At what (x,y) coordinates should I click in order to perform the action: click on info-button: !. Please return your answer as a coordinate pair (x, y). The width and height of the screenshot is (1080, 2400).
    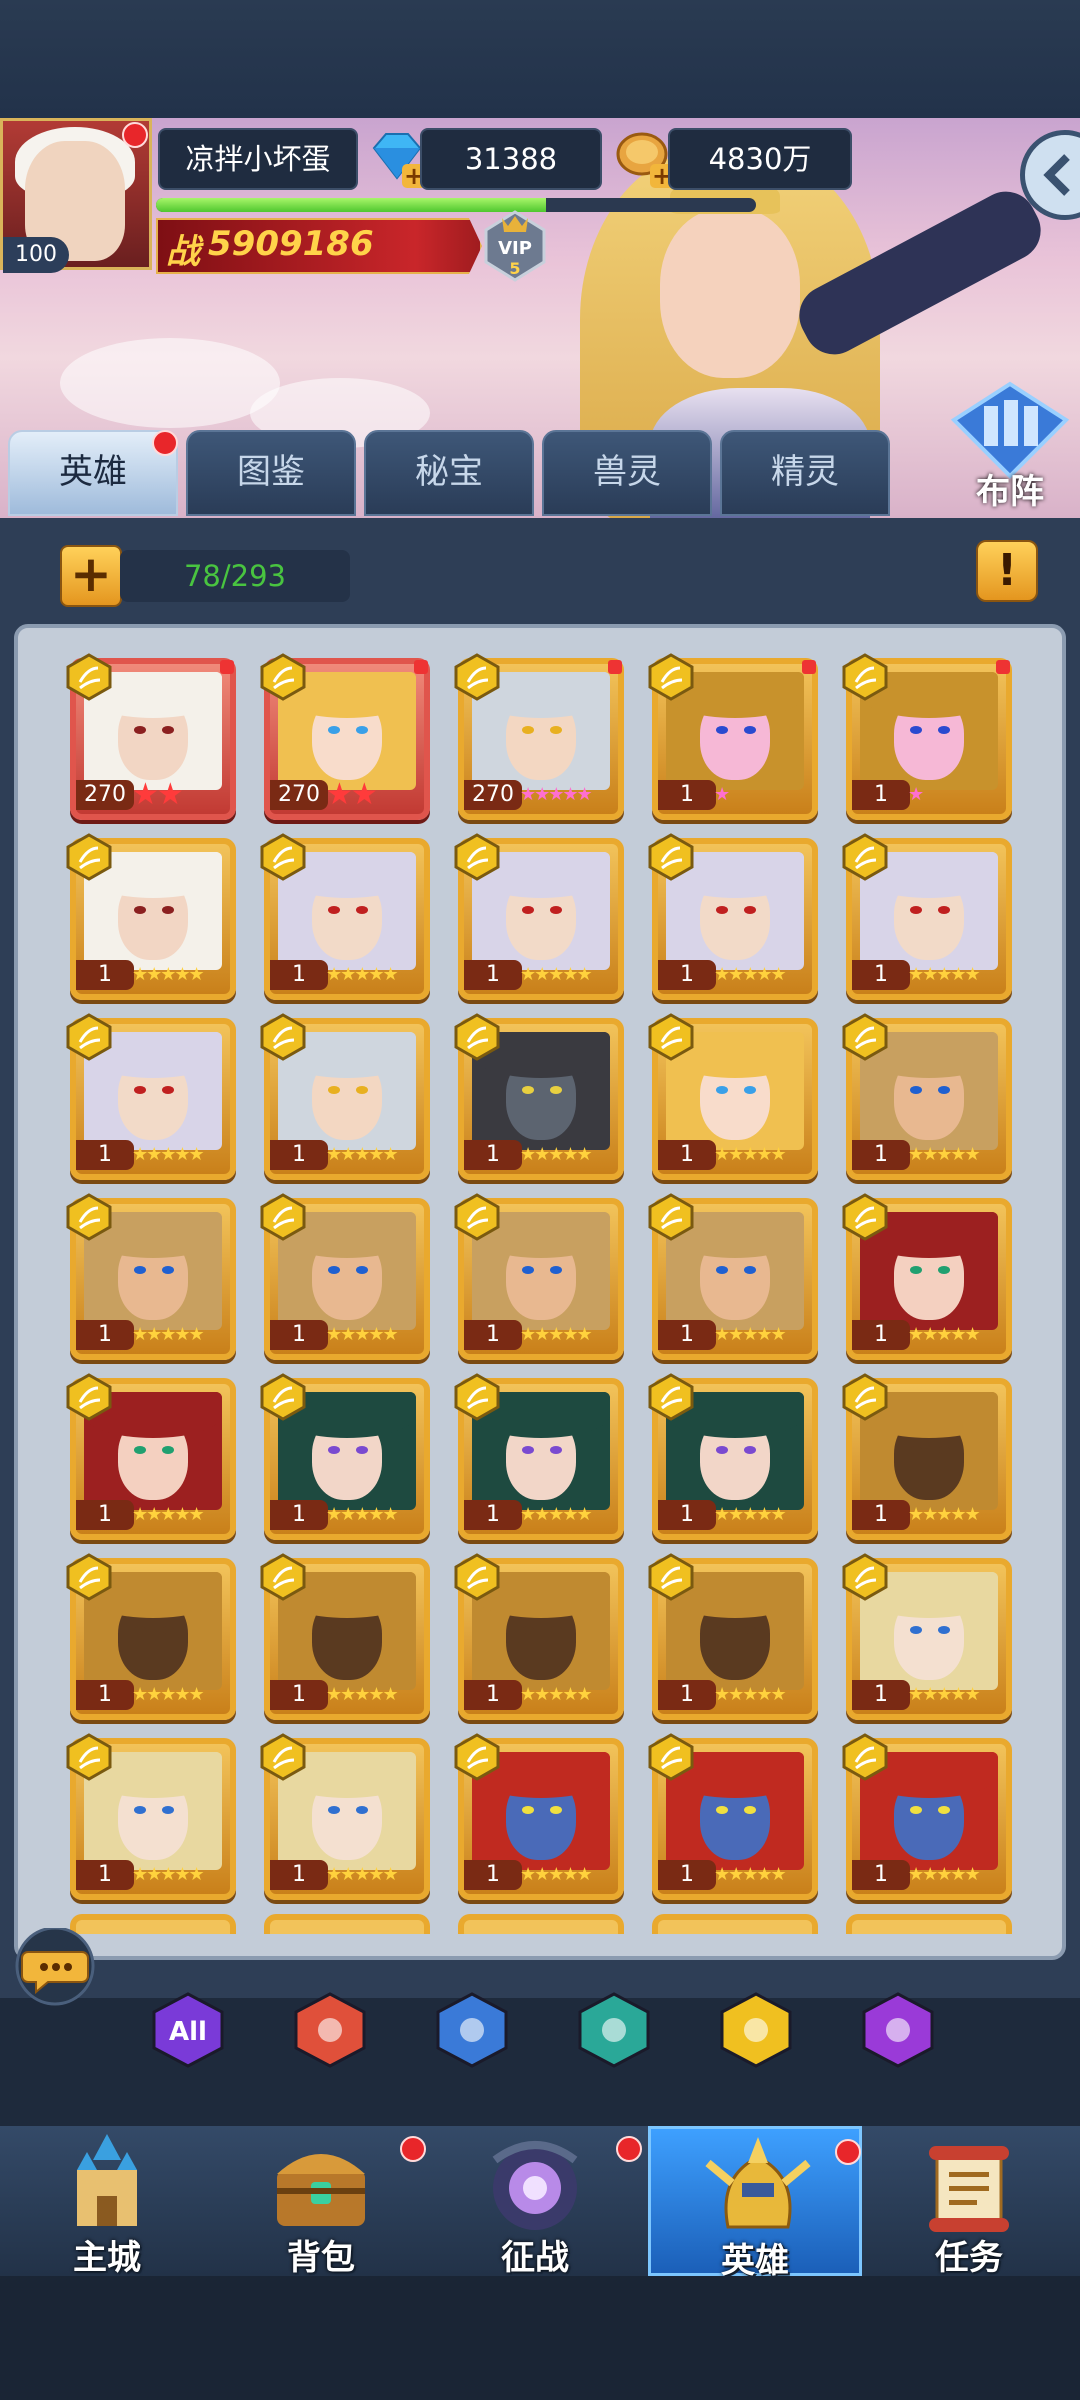
    Looking at the image, I should click on (1007, 571).